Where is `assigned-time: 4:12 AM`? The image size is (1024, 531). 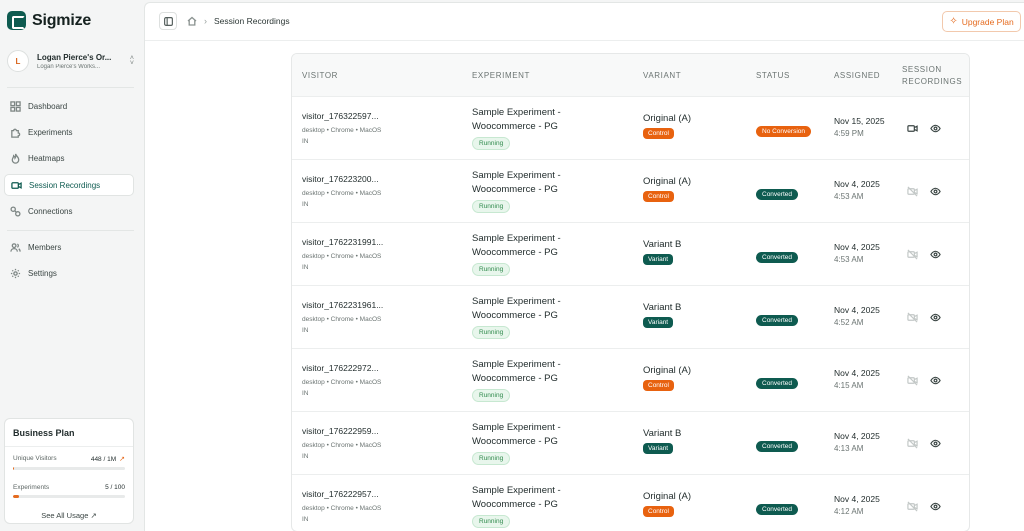
assigned-time: 4:12 AM is located at coordinates (849, 511).